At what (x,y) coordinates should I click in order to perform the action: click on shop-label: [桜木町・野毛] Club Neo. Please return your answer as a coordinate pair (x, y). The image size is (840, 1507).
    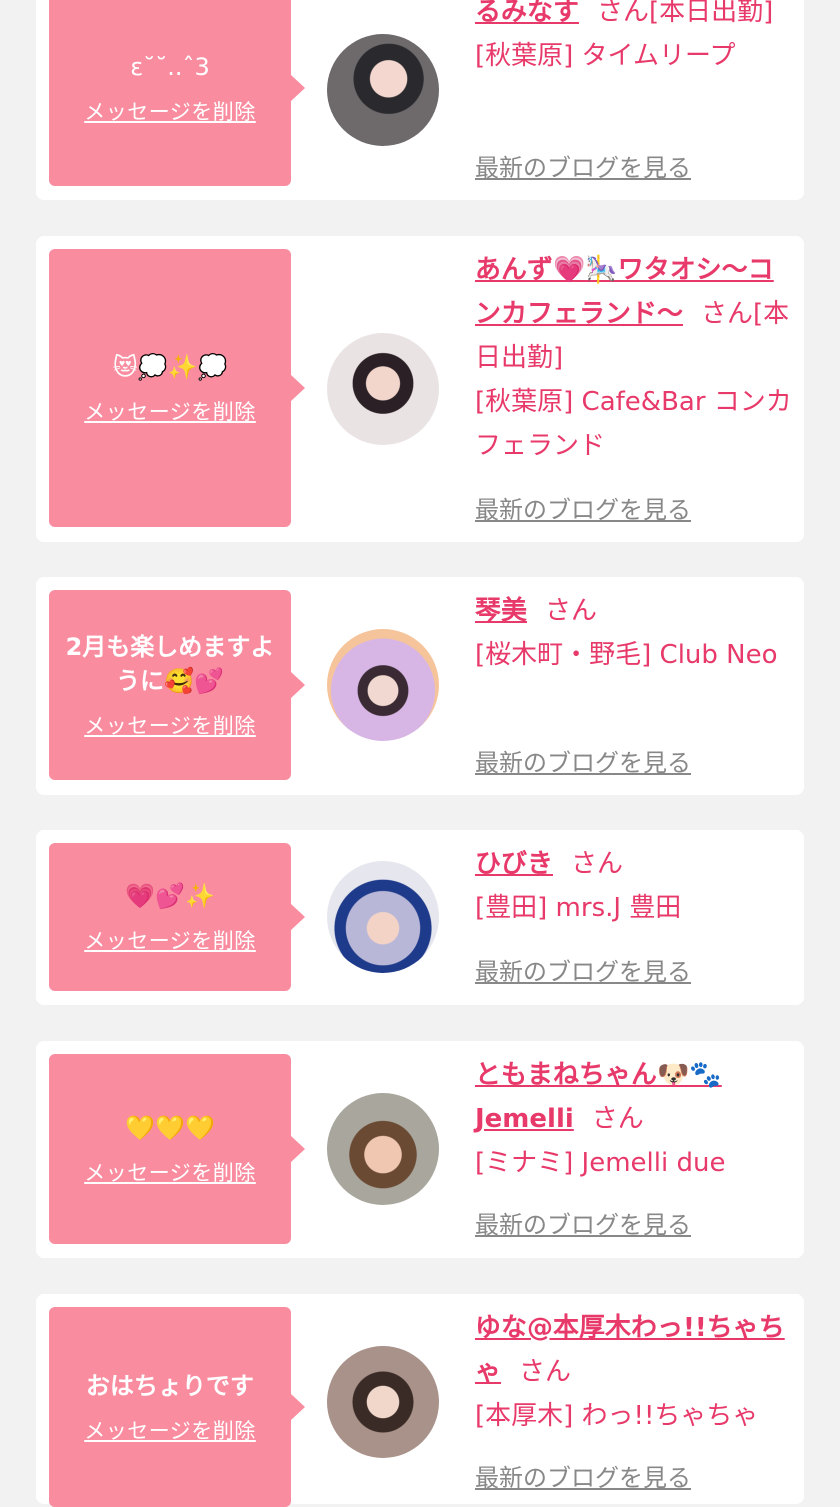
    Looking at the image, I should click on (626, 655).